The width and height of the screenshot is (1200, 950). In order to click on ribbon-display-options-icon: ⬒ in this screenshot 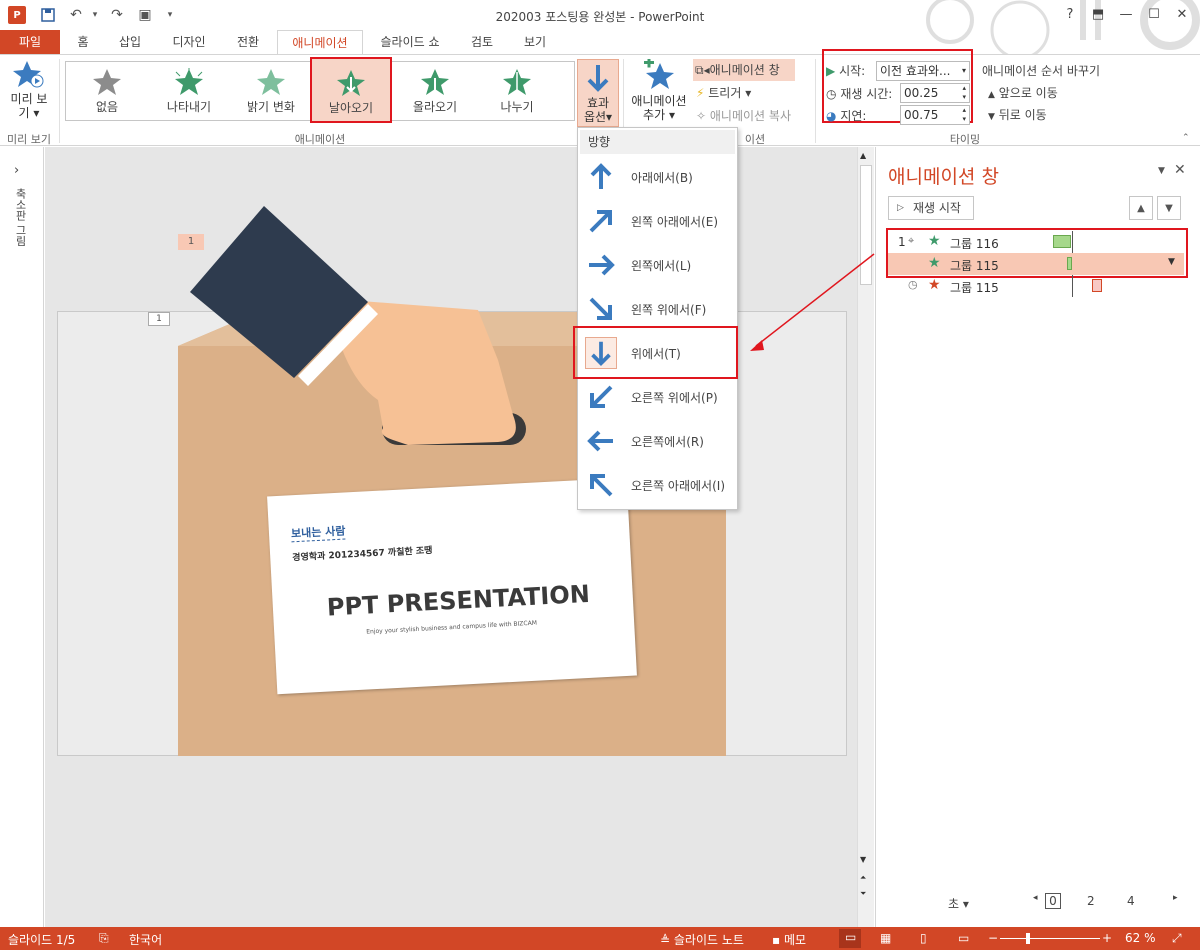, I will do `click(1098, 14)`.